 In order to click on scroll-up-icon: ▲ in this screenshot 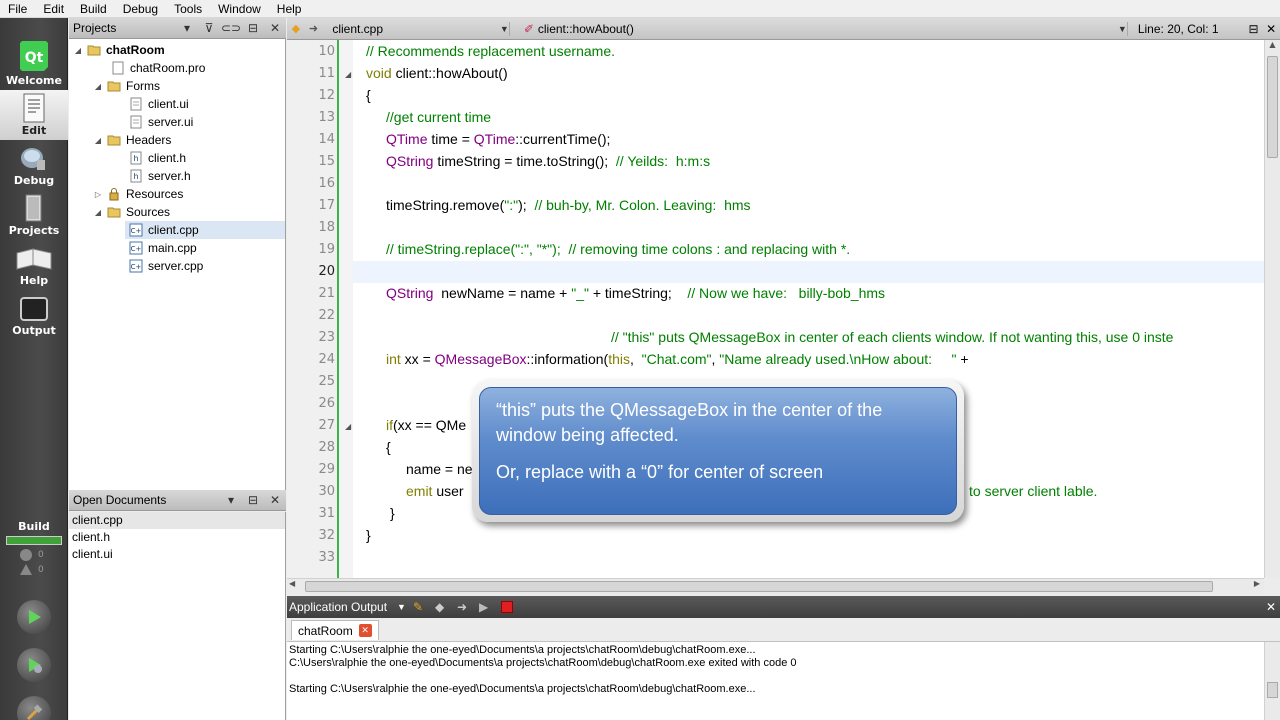, I will do `click(1272, 47)`.